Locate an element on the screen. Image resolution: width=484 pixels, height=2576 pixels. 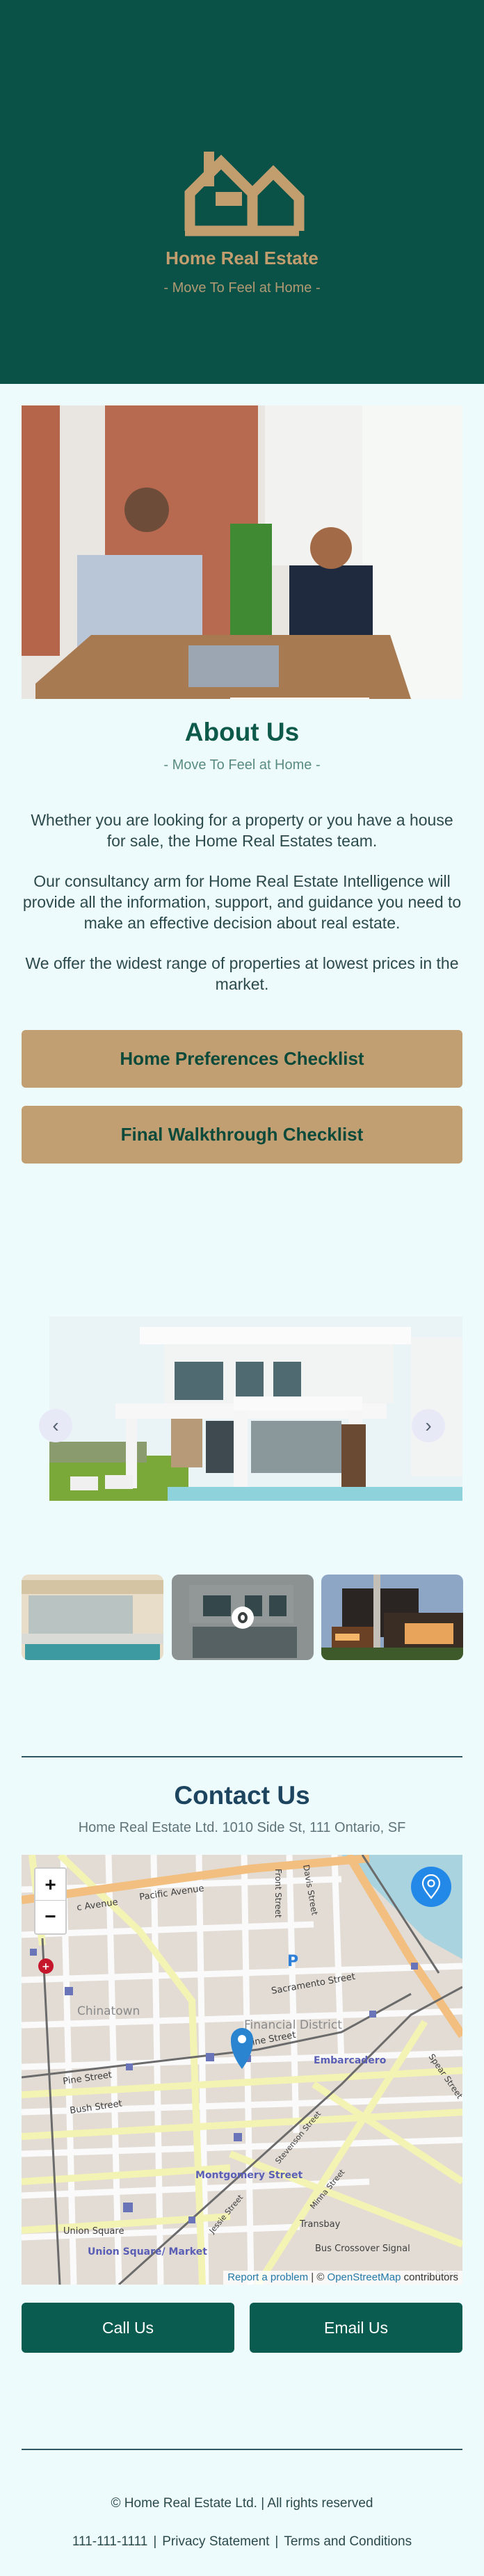
chevron-right-icon: › is located at coordinates (428, 1425).